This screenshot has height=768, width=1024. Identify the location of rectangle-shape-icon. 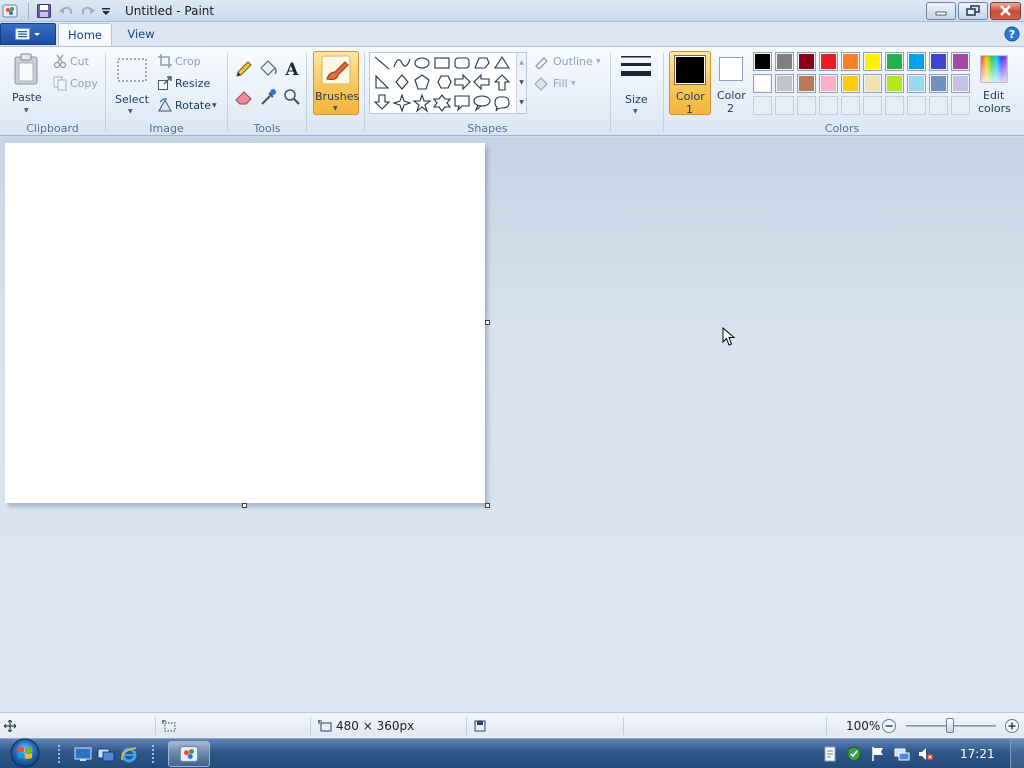
(442, 63).